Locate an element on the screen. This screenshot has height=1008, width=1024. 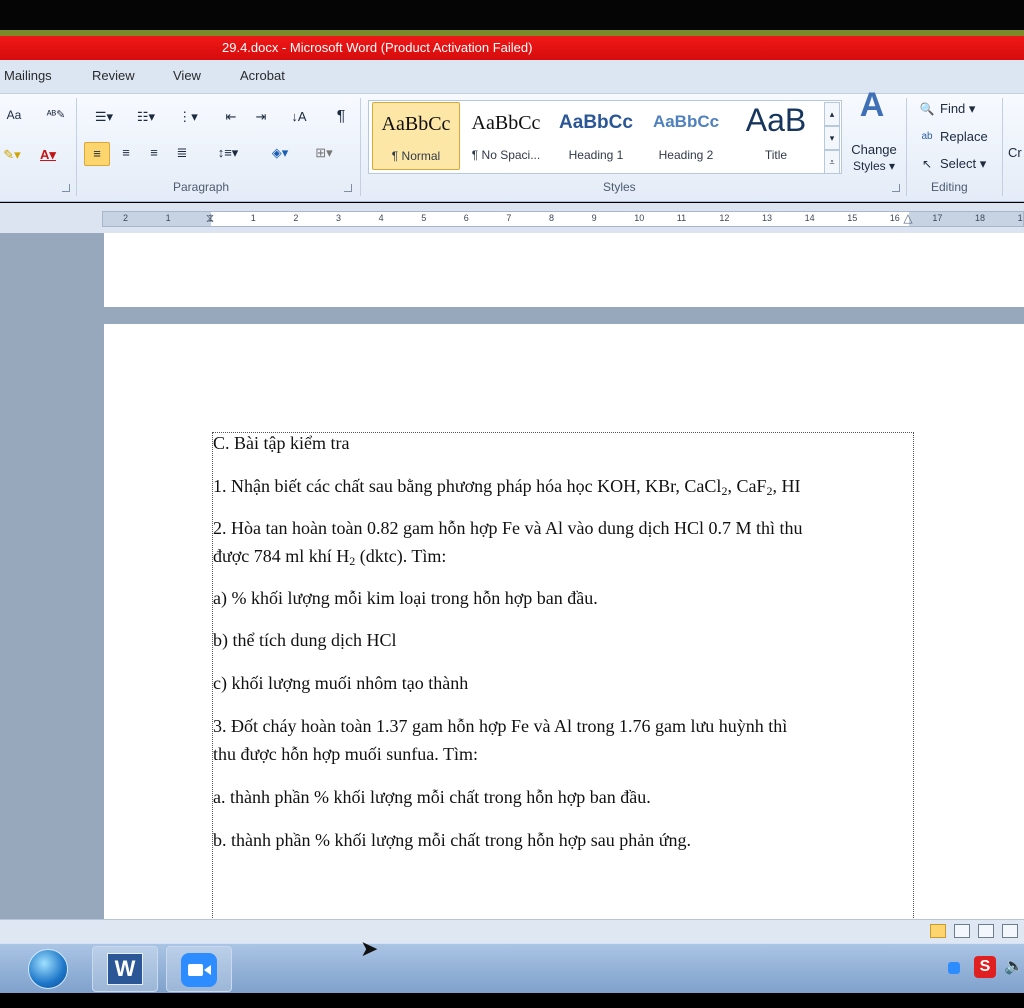
sort-icon: ↓A is located at coordinates (299, 117).